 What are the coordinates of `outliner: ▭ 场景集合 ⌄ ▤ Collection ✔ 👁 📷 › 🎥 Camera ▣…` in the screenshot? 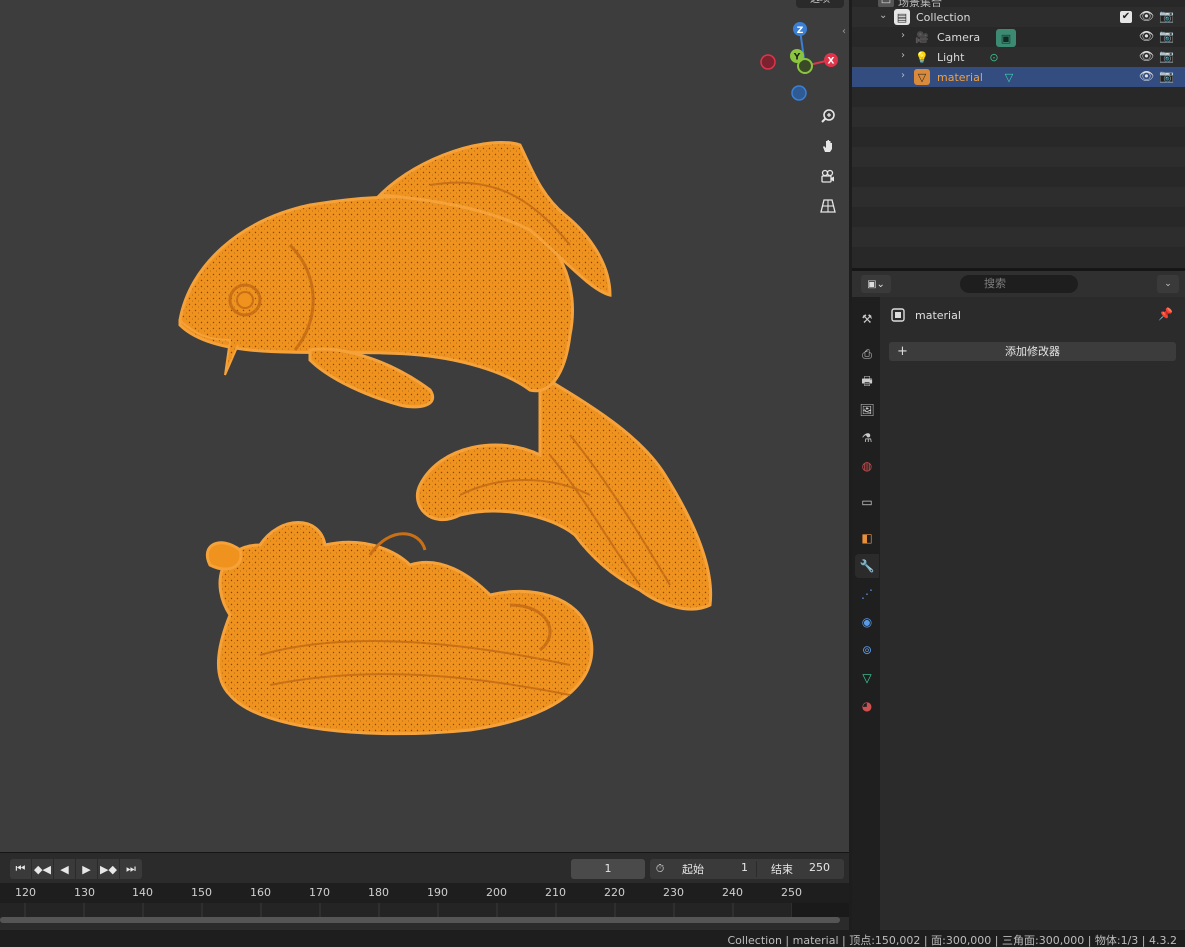 It's located at (1018, 134).